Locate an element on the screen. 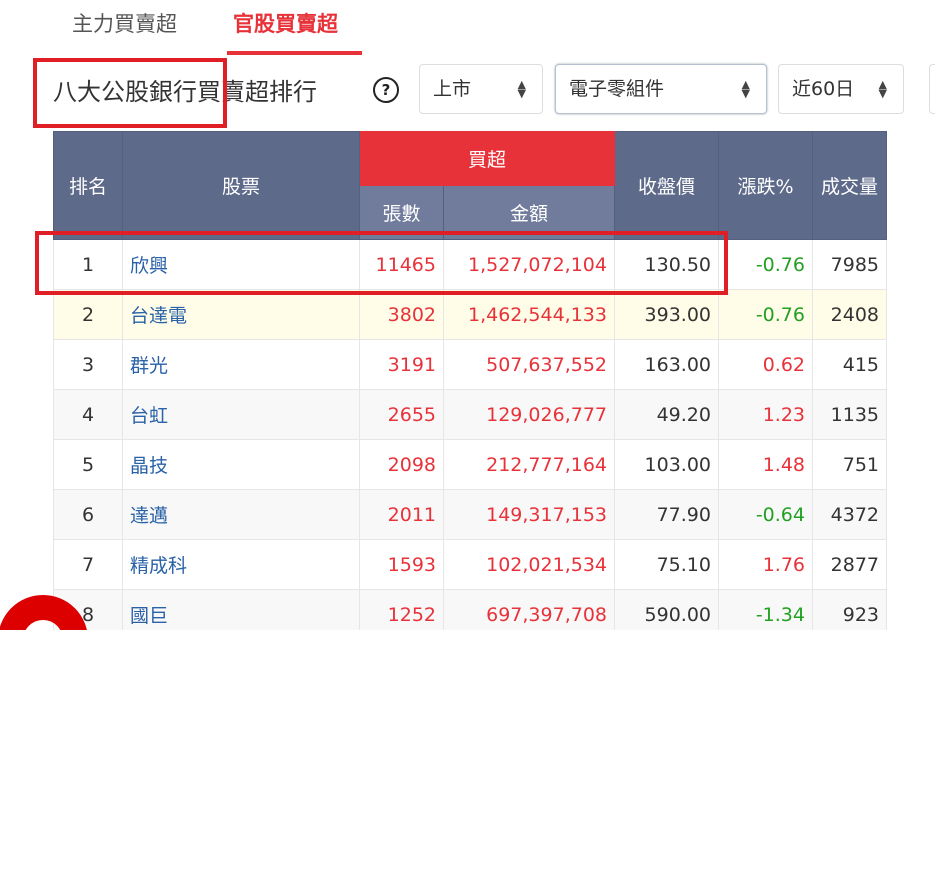 This screenshot has width=935, height=874. help-icon: ? is located at coordinates (386, 90).